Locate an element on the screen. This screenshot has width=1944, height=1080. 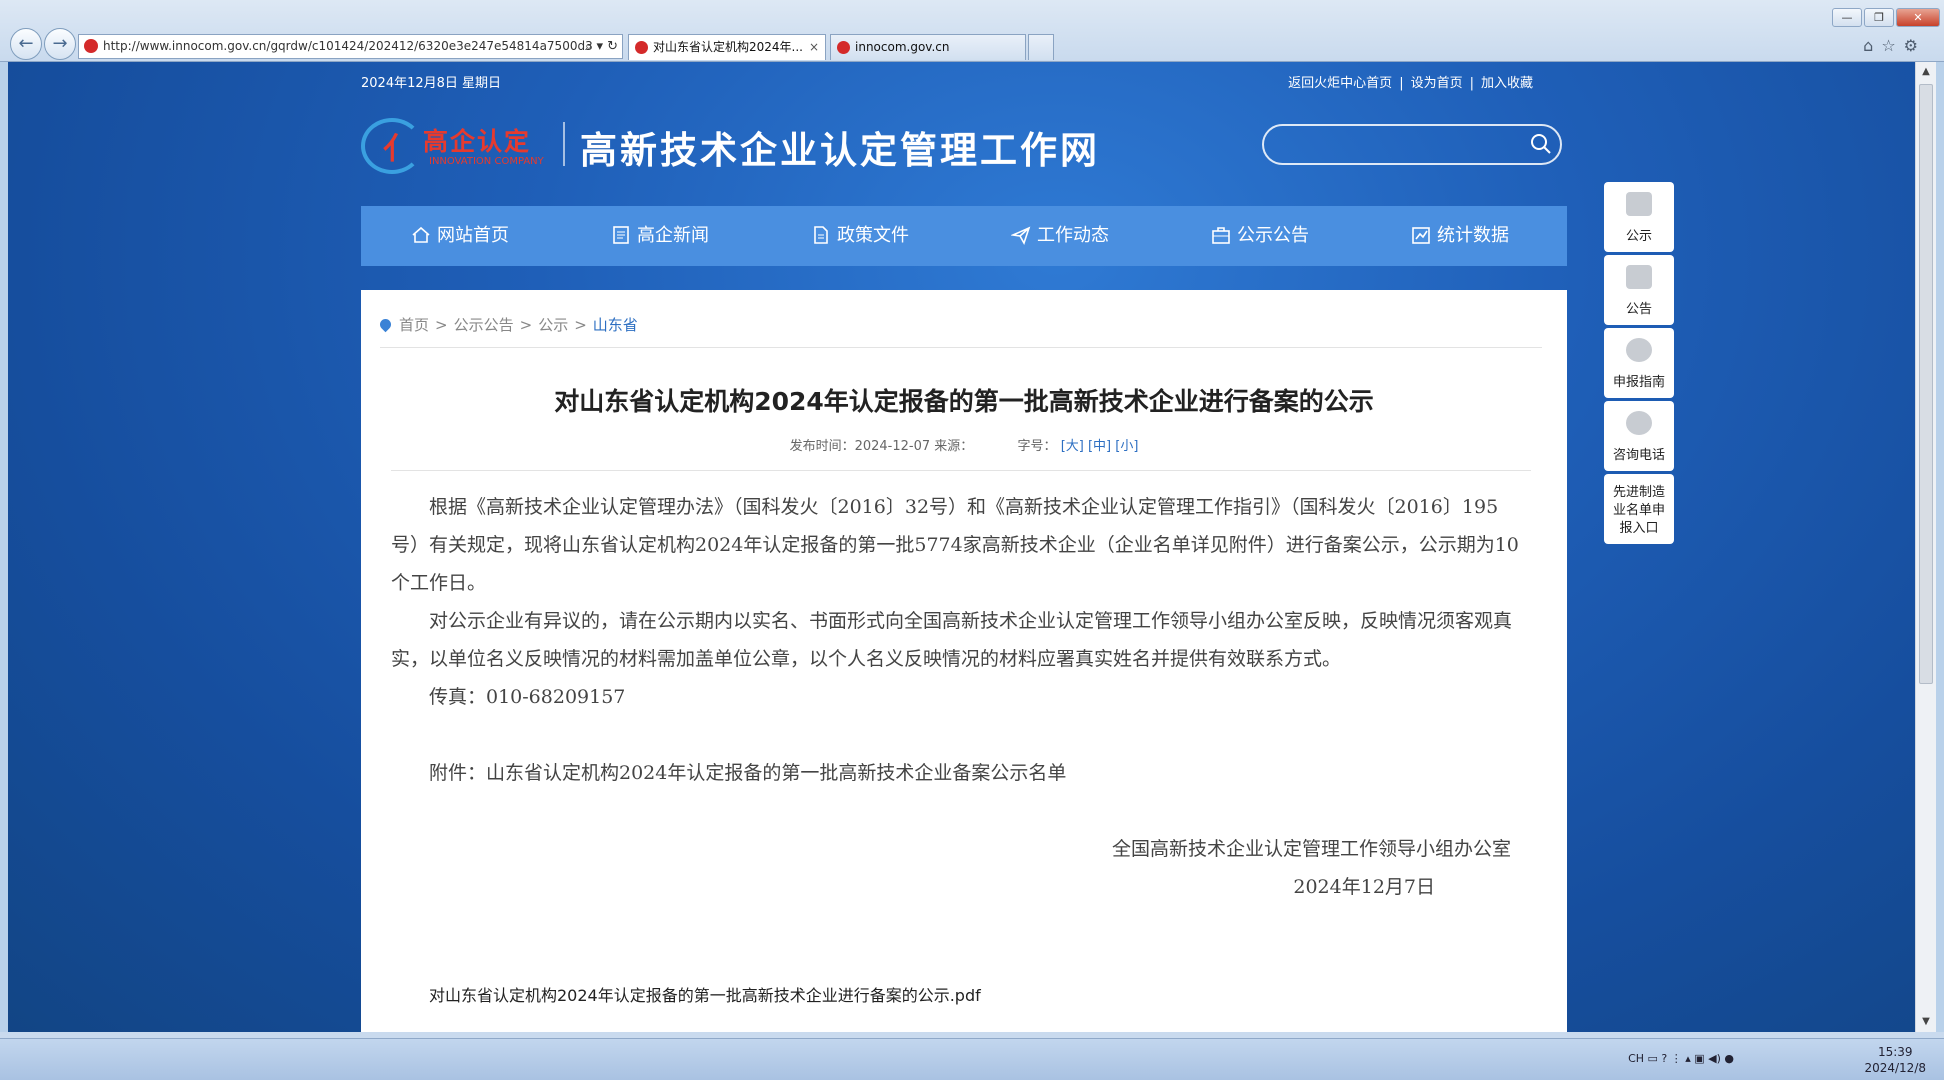
nav-item-home: 网站首页 is located at coordinates (460, 236).